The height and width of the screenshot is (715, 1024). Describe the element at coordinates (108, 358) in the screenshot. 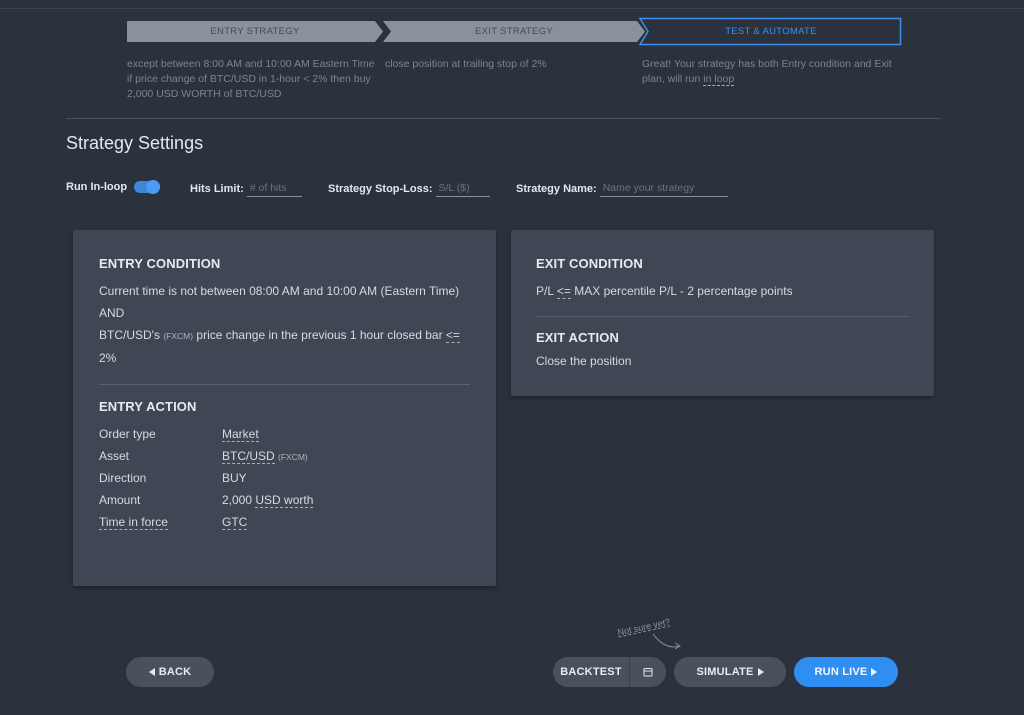

I see `condition-value: 2%` at that location.